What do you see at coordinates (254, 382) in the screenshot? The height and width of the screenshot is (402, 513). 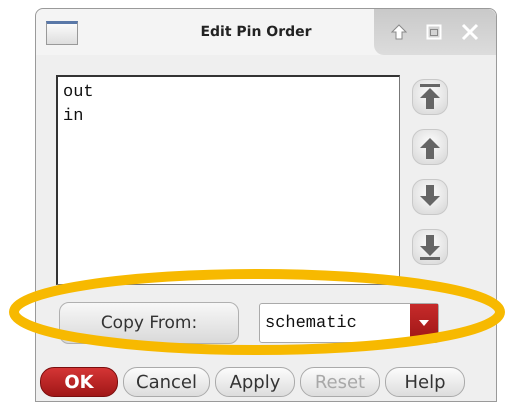 I see `dialog-button: Apply` at bounding box center [254, 382].